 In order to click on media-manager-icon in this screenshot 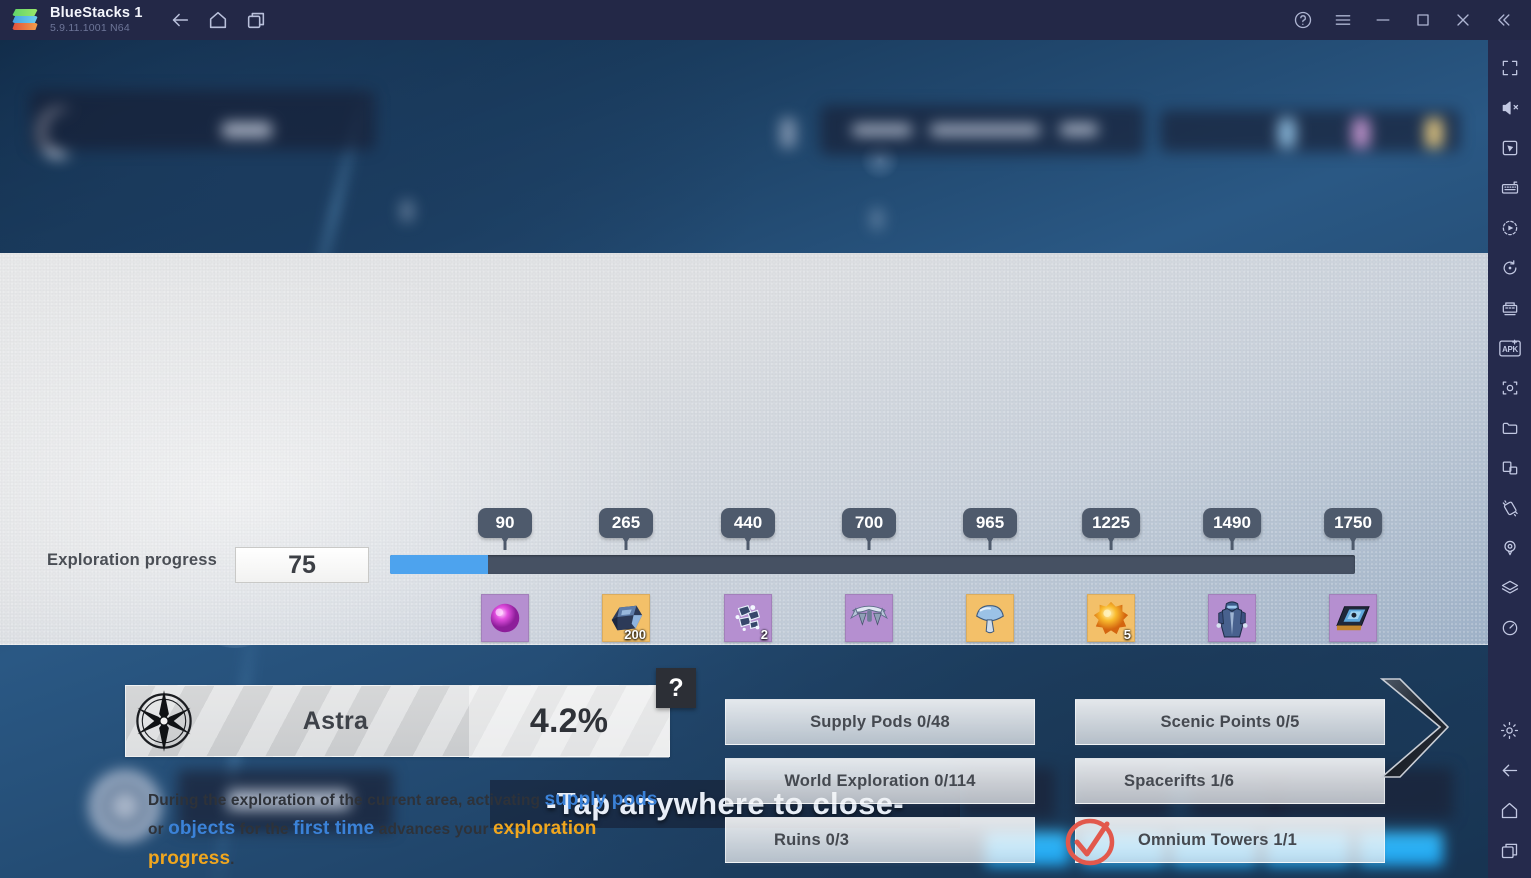, I will do `click(1509, 428)`.